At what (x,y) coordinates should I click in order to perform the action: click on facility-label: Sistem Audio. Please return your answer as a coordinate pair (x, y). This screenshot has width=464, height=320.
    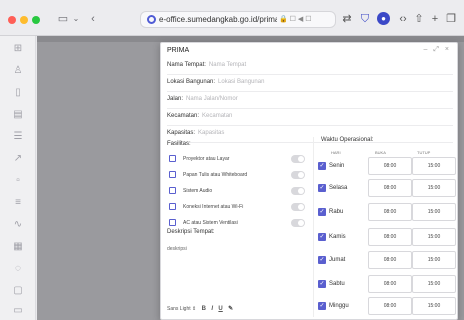
    Looking at the image, I should click on (198, 191).